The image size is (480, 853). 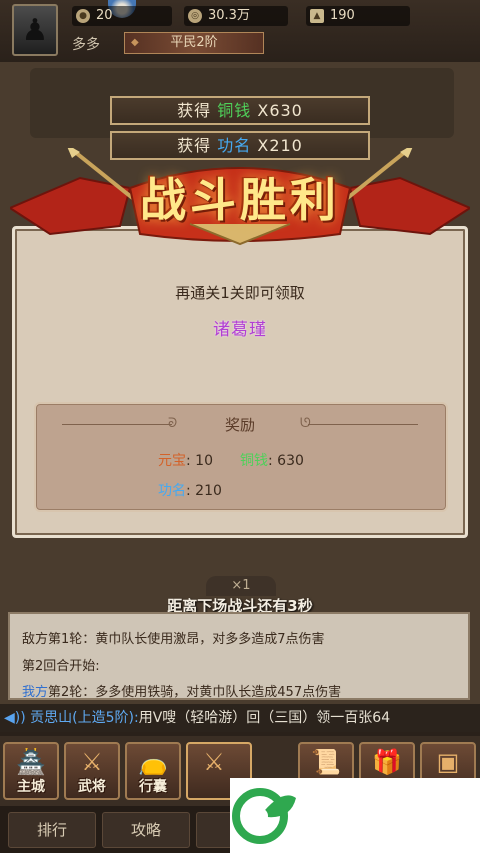 I want to click on reward-item-yuanbao: 元宝: 10, so click(x=185, y=461).